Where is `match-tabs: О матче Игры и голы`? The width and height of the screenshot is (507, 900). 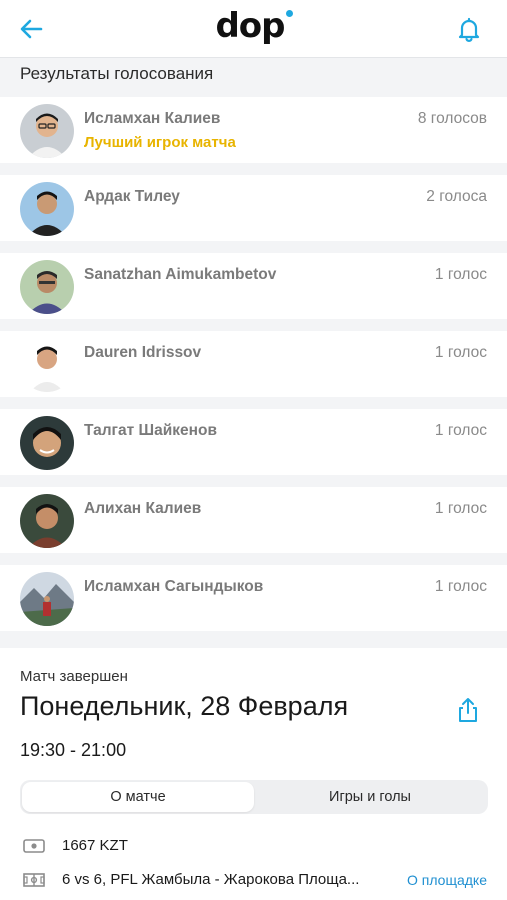
match-tabs: О матче Игры и голы is located at coordinates (254, 797).